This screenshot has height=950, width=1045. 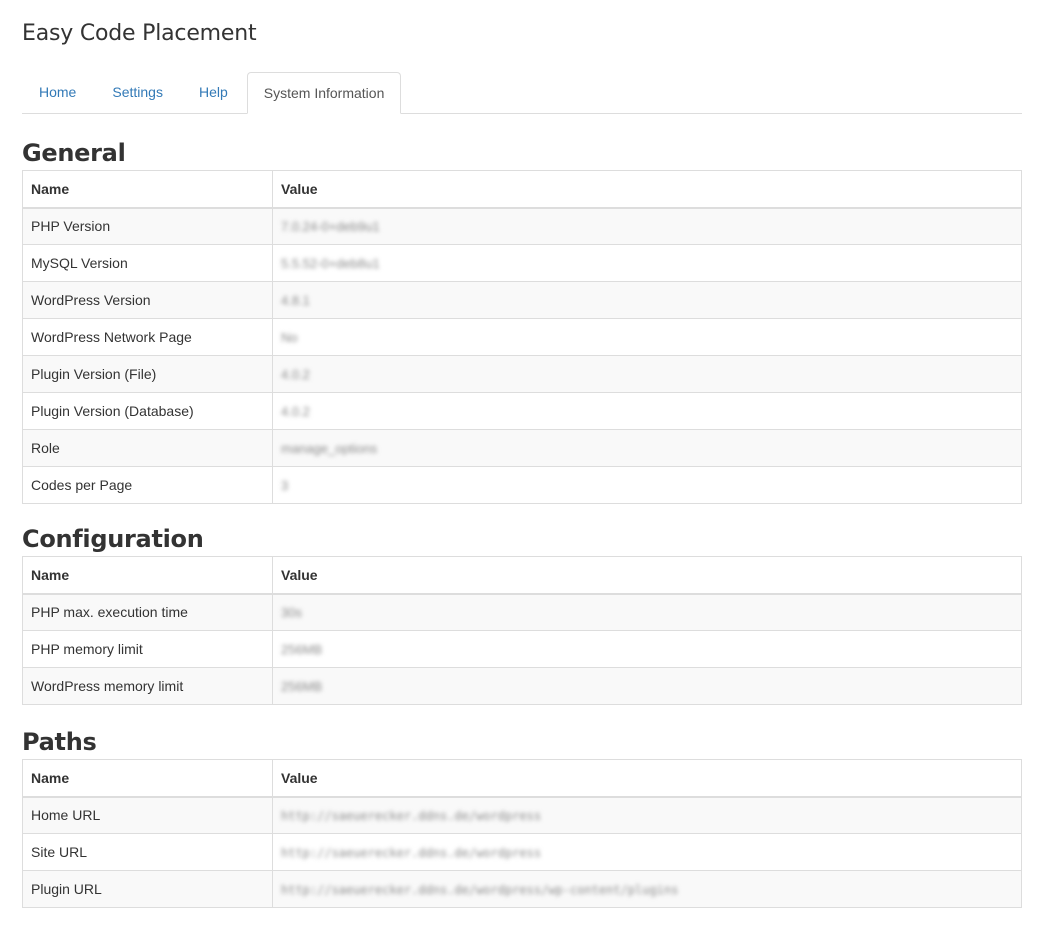 What do you see at coordinates (647, 263) in the screenshot?
I see `row-value: 5.5.52-0+deb8u1` at bounding box center [647, 263].